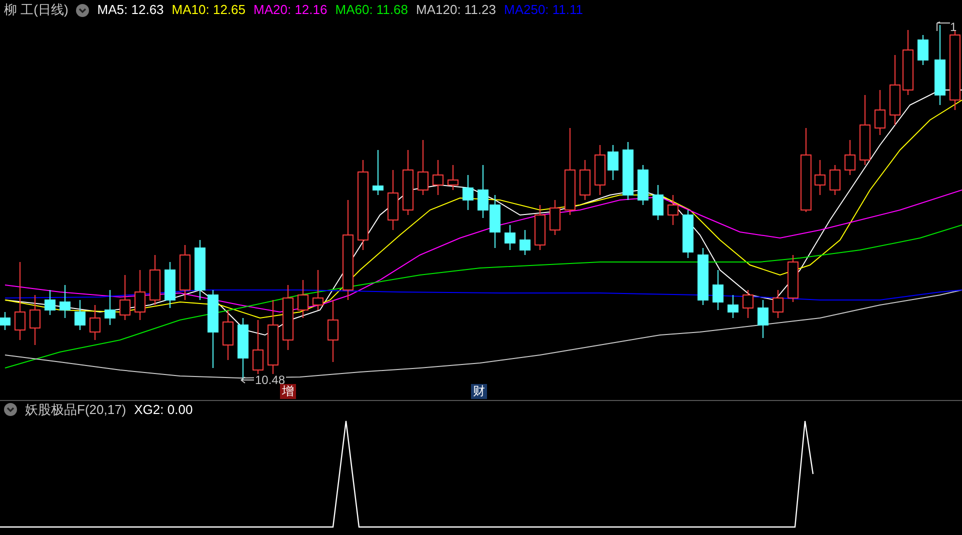  I want to click on indicator-reading: XG2: 0.00, so click(163, 409).